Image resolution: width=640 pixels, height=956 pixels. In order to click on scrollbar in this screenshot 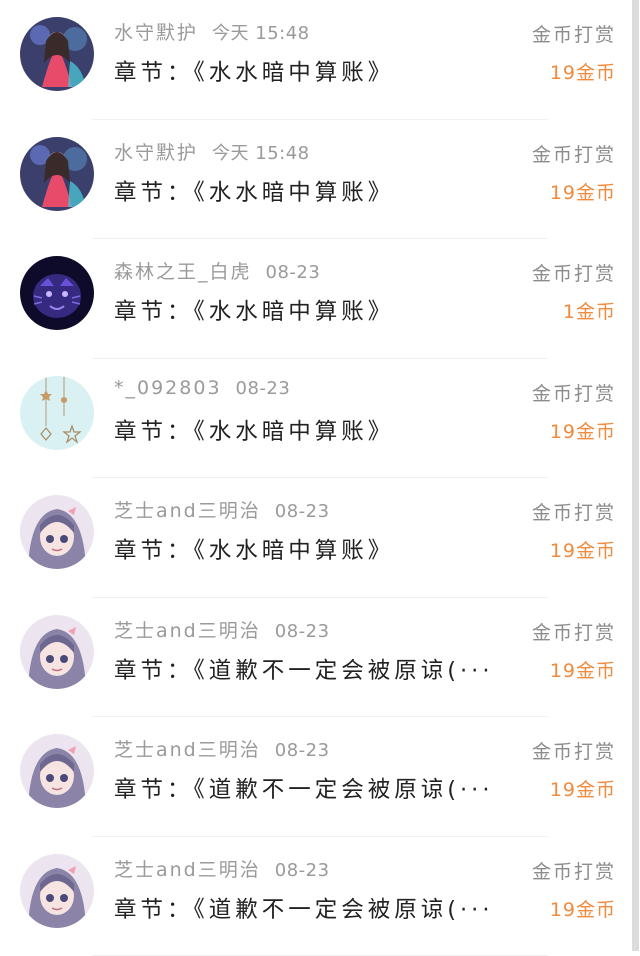, I will do `click(635, 475)`.